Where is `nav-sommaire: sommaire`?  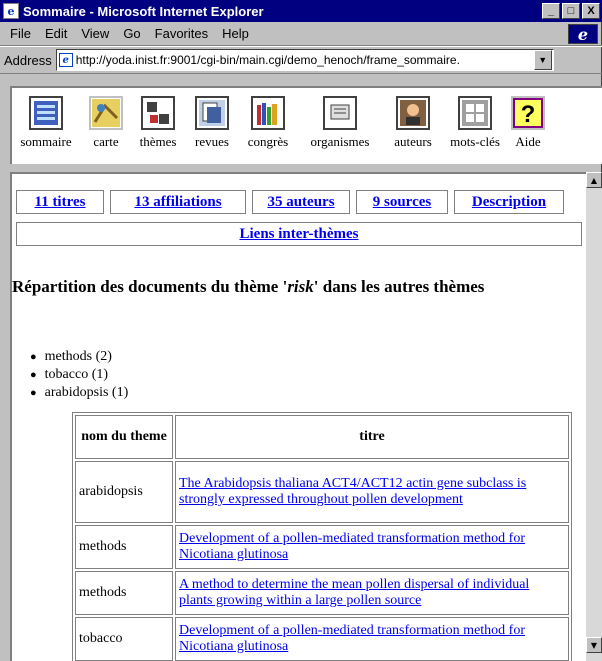 nav-sommaire: sommaire is located at coordinates (46, 130).